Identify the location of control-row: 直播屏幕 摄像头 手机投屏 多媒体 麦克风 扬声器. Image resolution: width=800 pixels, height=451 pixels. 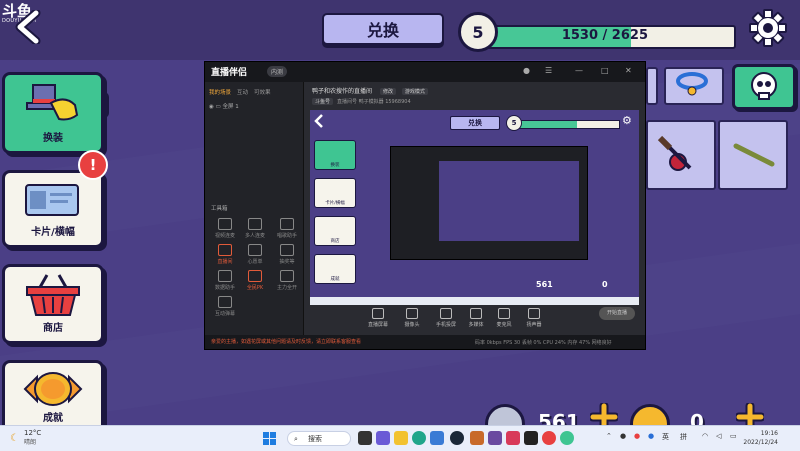
(474, 320).